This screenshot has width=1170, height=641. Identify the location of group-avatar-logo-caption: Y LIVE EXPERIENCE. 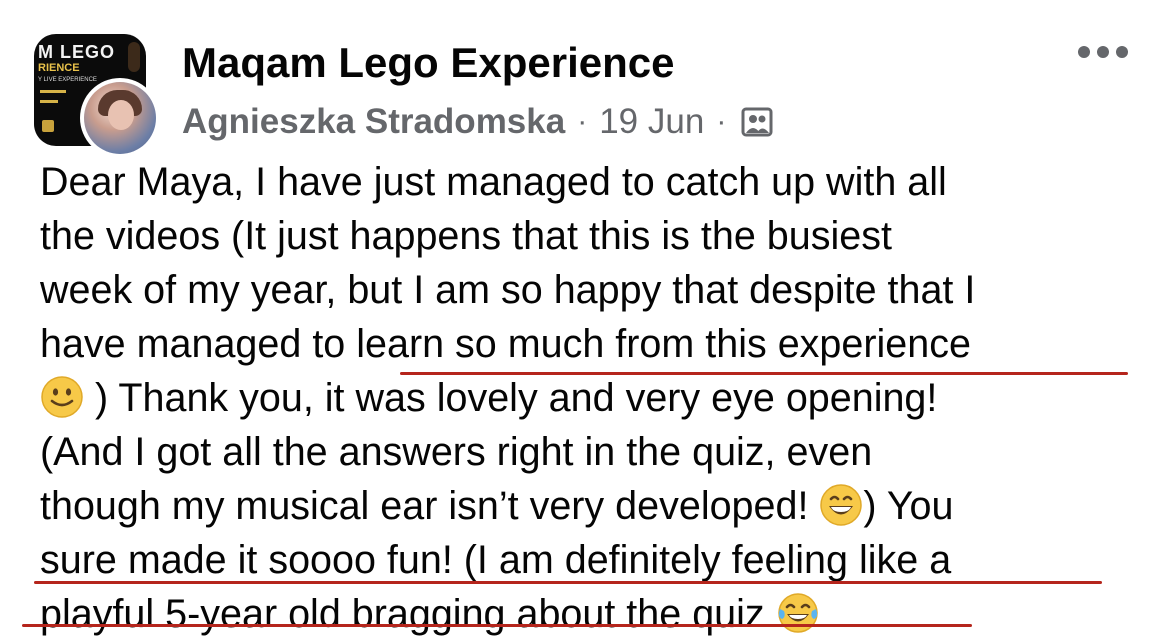
(67, 80).